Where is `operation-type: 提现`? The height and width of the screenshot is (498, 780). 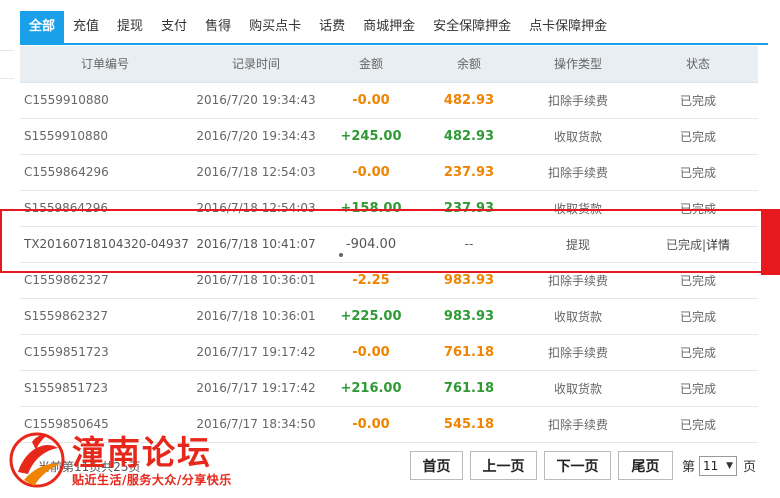 operation-type: 提现 is located at coordinates (578, 244).